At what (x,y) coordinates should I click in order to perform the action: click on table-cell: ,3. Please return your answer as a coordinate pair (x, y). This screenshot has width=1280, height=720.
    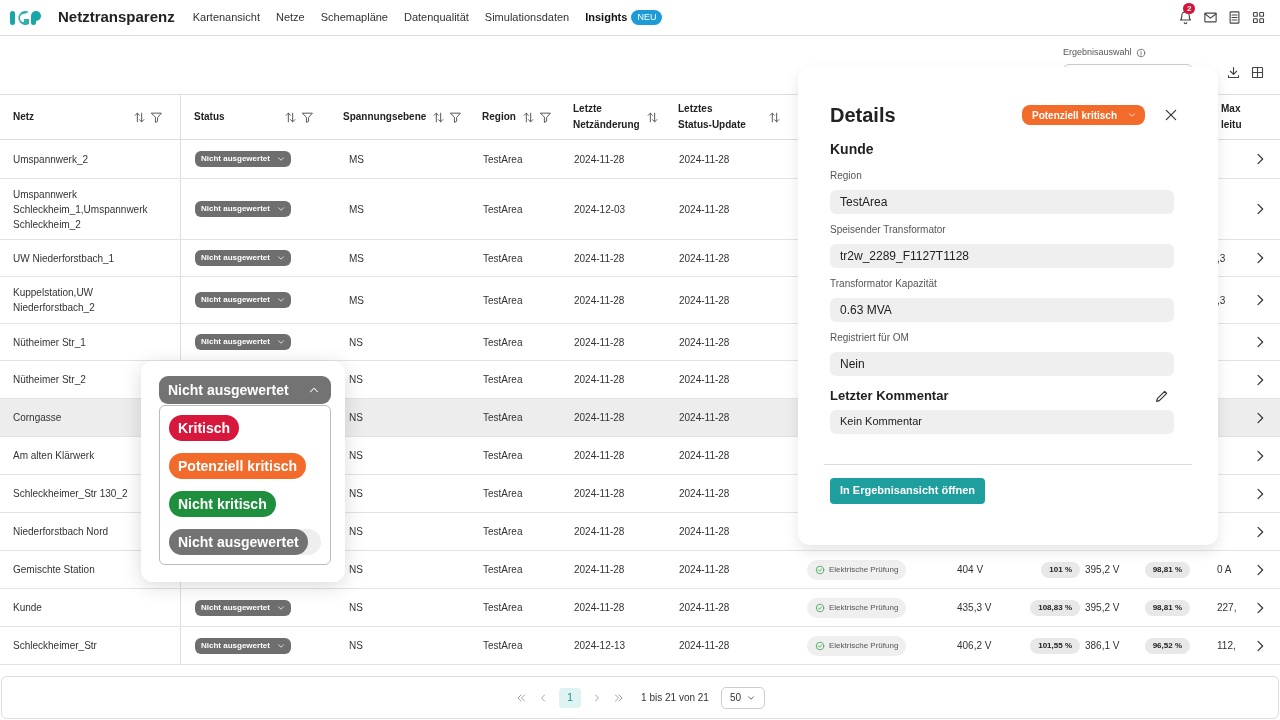
    Looking at the image, I should click on (1221, 258).